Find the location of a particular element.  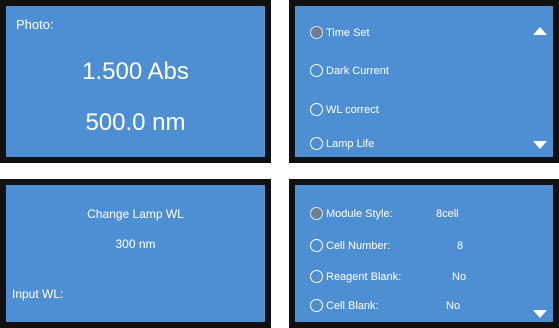

menu-item-label: Cell Number: is located at coordinates (358, 245).